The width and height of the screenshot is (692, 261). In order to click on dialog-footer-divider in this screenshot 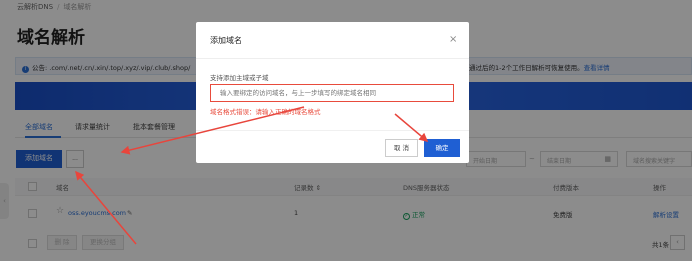, I will do `click(332, 130)`.